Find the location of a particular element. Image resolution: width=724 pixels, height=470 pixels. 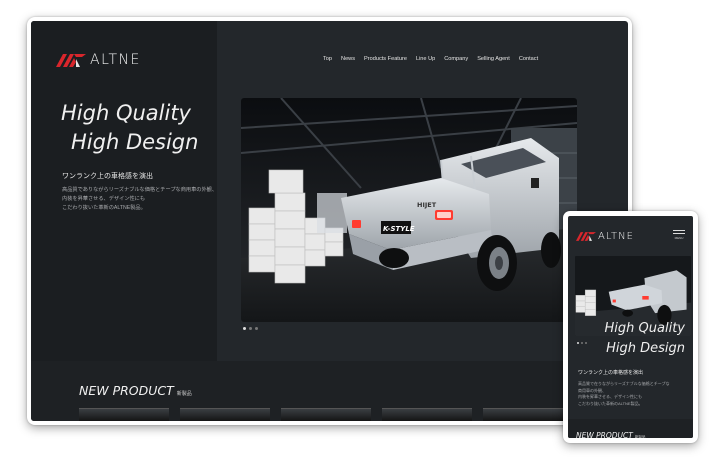

nav-company: Company is located at coordinates (456, 59).